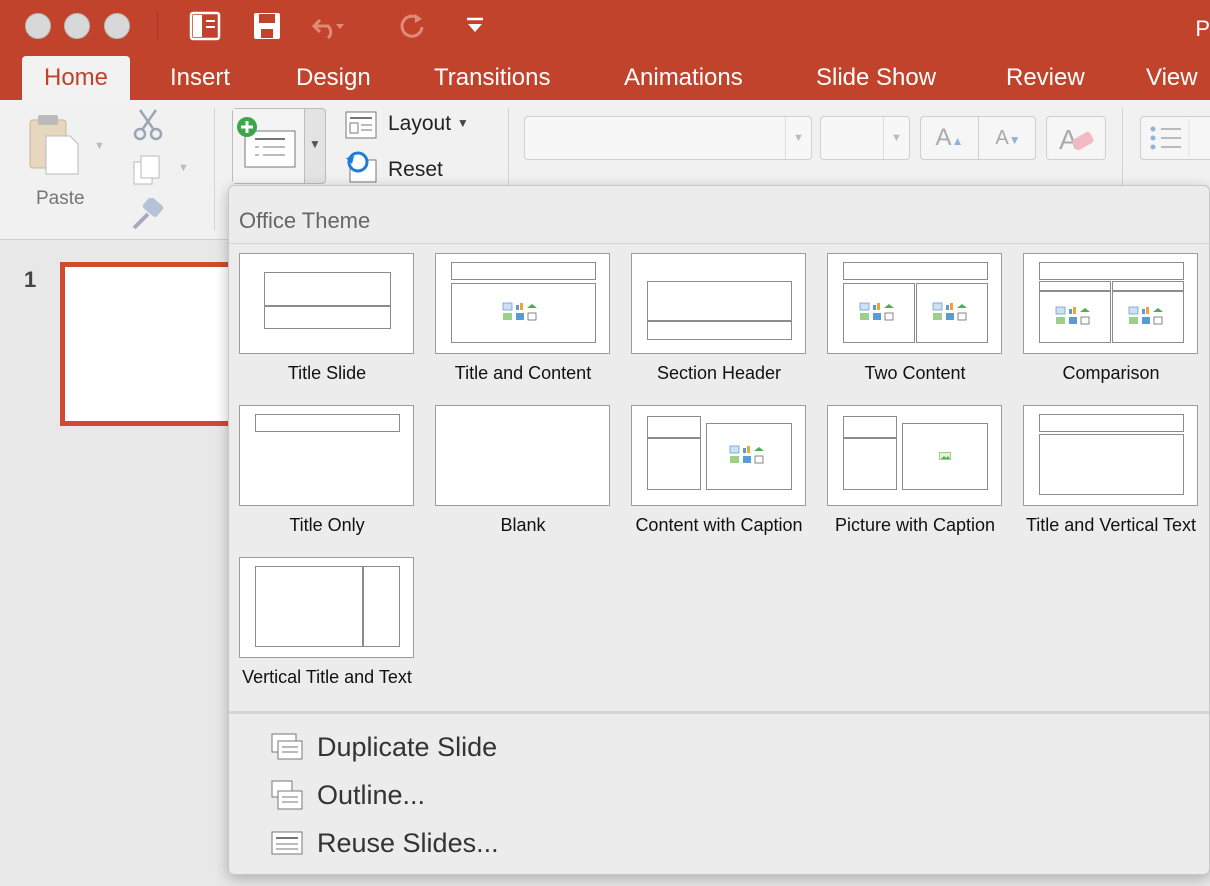  What do you see at coordinates (719, 475) in the screenshot?
I see `layout-content-with-caption: Content with Caption` at bounding box center [719, 475].